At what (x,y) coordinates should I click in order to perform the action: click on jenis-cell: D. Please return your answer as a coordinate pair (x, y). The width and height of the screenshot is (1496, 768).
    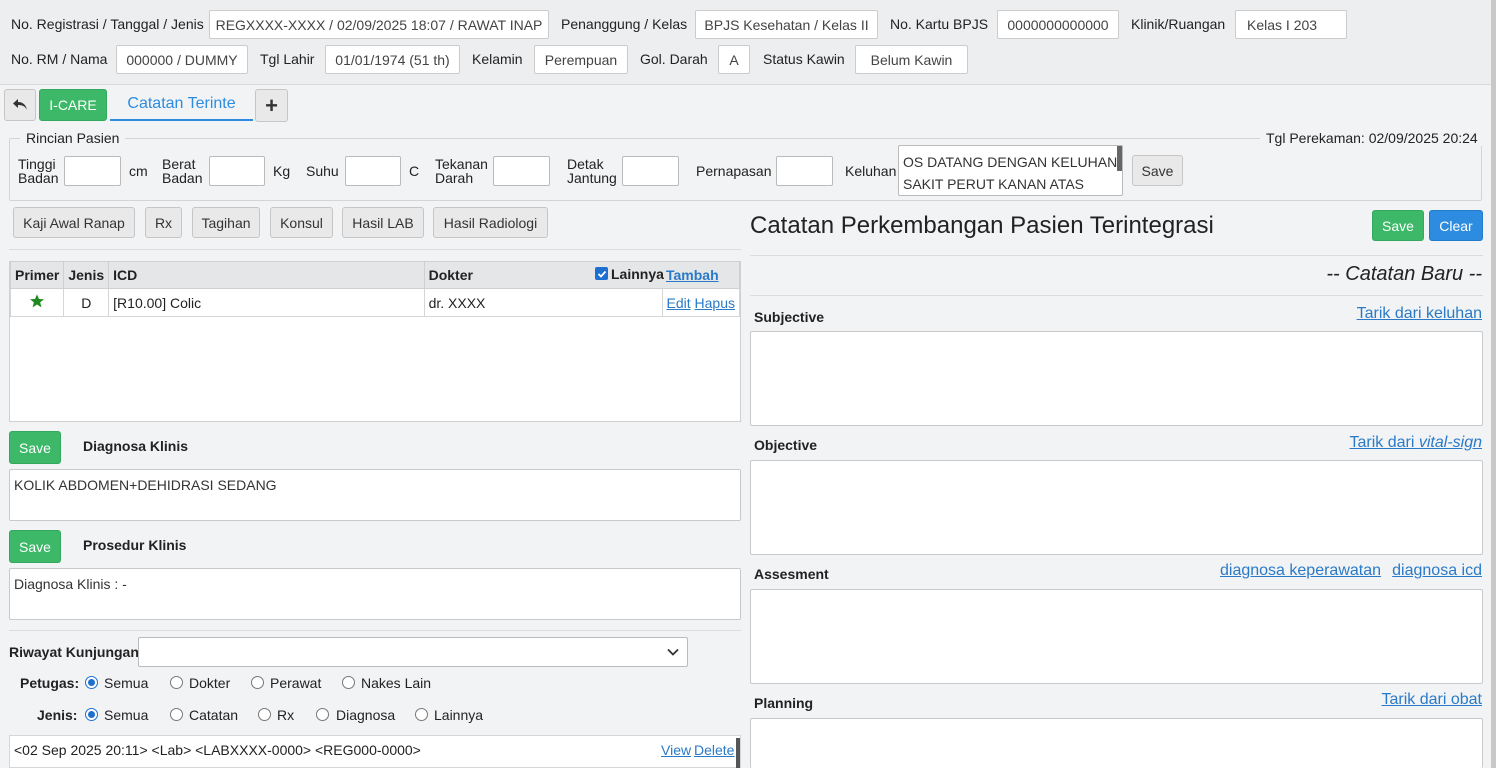
    Looking at the image, I should click on (86, 302).